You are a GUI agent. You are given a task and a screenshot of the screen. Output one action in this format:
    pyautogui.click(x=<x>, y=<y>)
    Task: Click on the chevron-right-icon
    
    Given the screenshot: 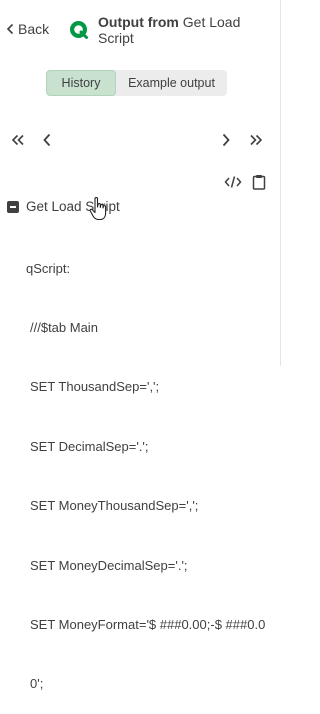 What is the action you would take?
    pyautogui.click(x=226, y=140)
    